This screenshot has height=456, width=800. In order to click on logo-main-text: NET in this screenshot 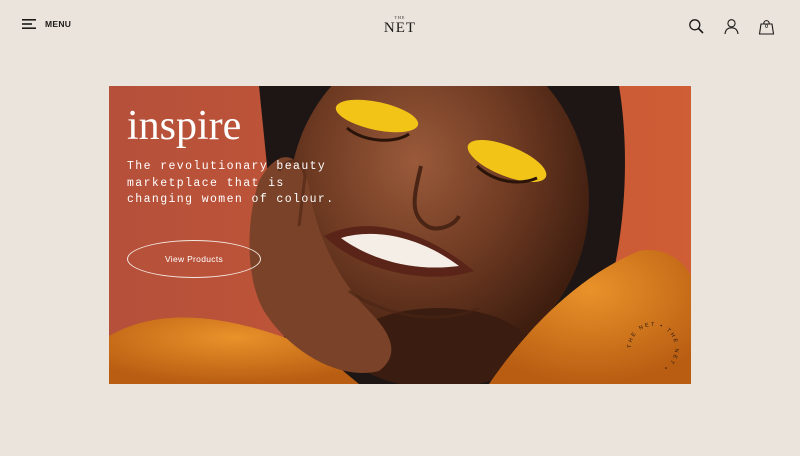, I will do `click(400, 28)`.